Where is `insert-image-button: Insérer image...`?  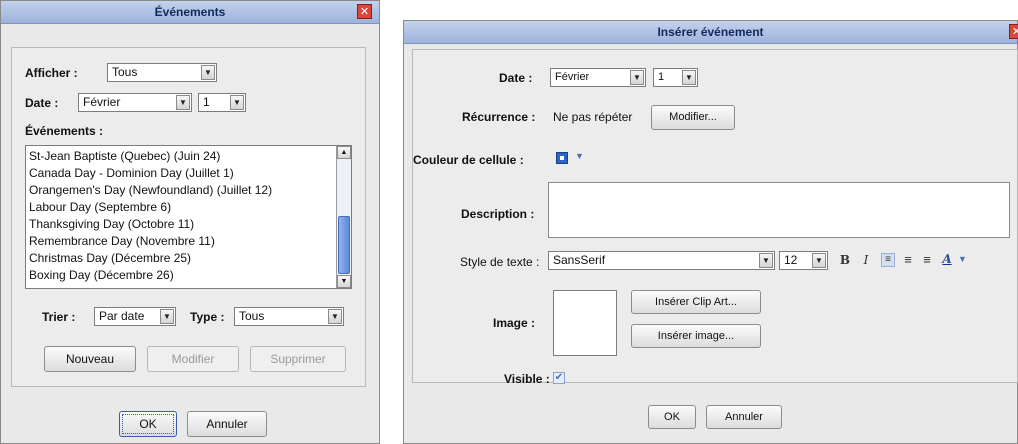
insert-image-button: Insérer image... is located at coordinates (696, 336).